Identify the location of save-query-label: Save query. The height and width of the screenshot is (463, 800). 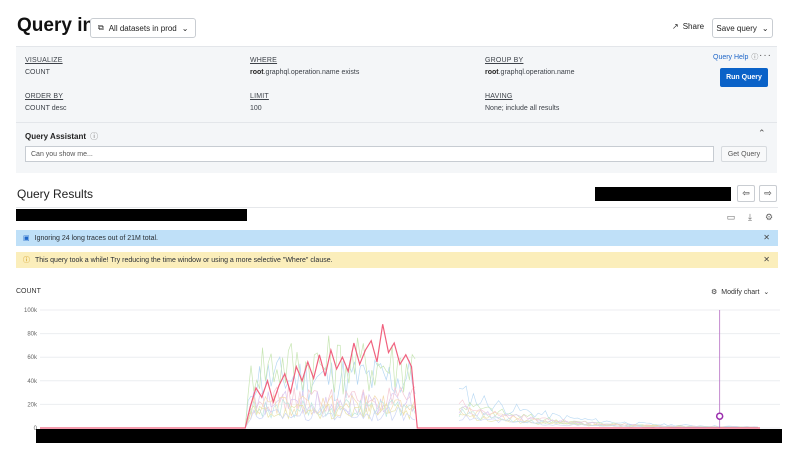
(736, 28).